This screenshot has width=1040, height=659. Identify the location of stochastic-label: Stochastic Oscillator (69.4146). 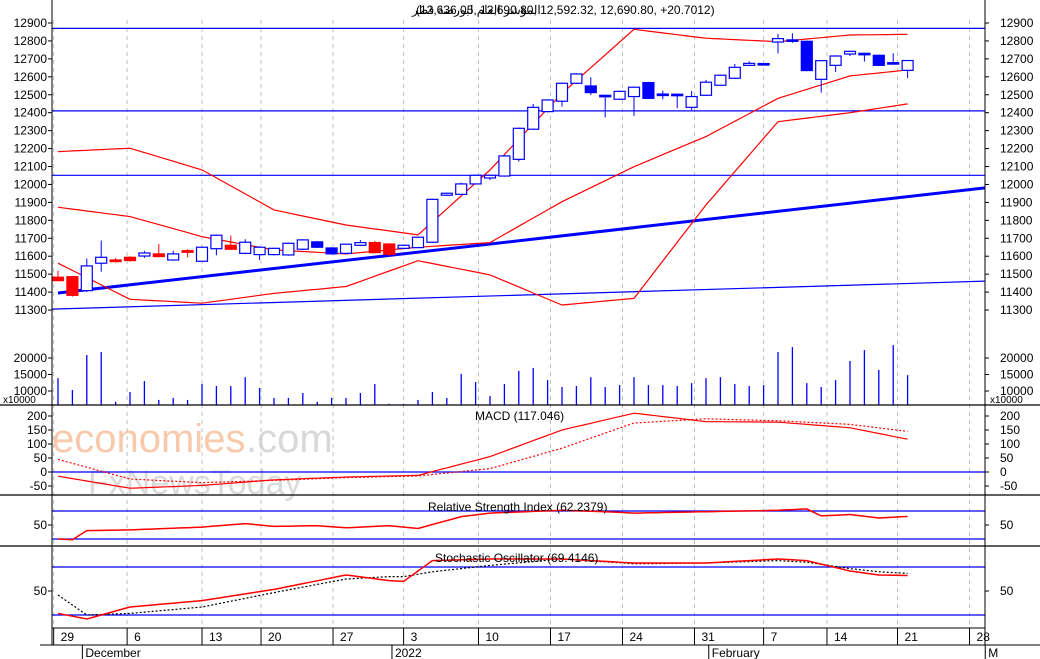
(516, 558).